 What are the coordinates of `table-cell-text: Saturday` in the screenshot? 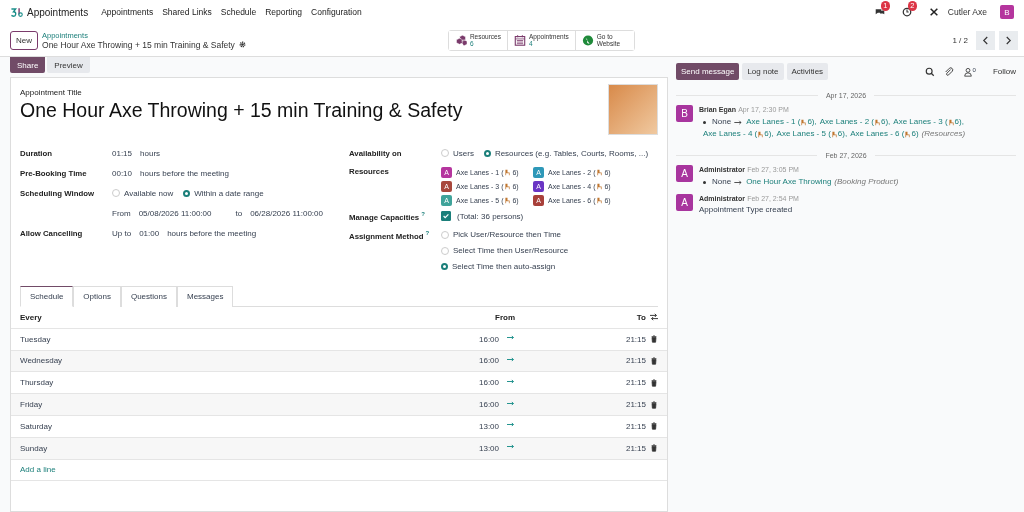 It's located at (37, 426).